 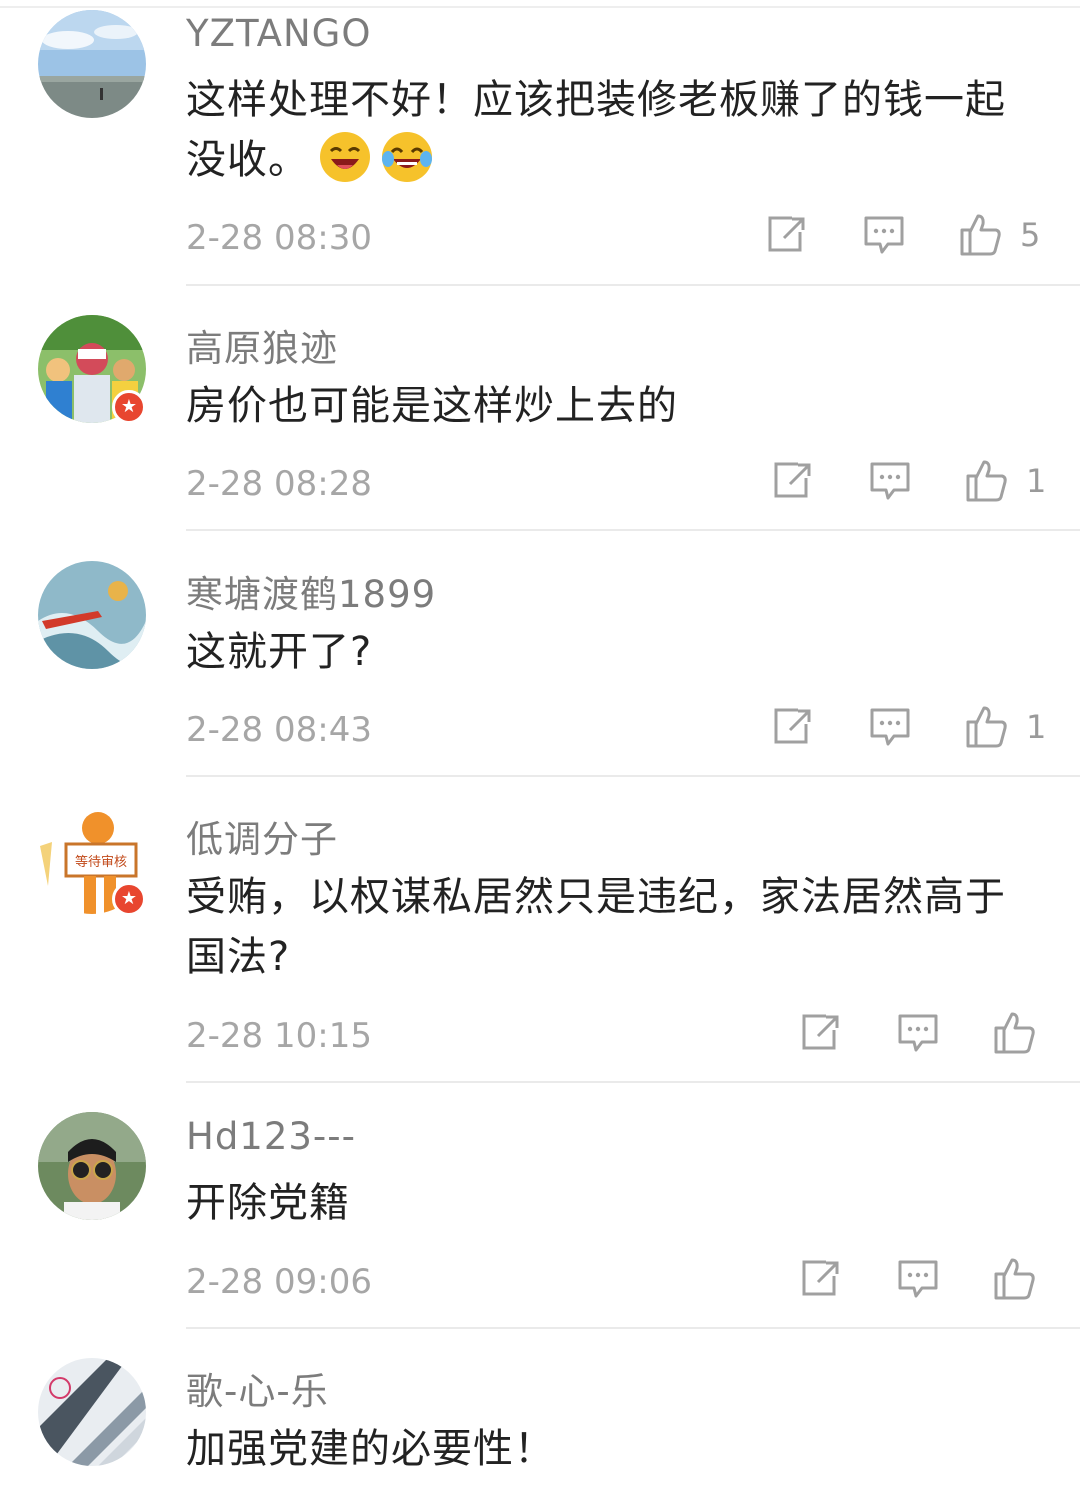 I want to click on comment-meta: 2-28 08:30 5, so click(x=540, y=240).